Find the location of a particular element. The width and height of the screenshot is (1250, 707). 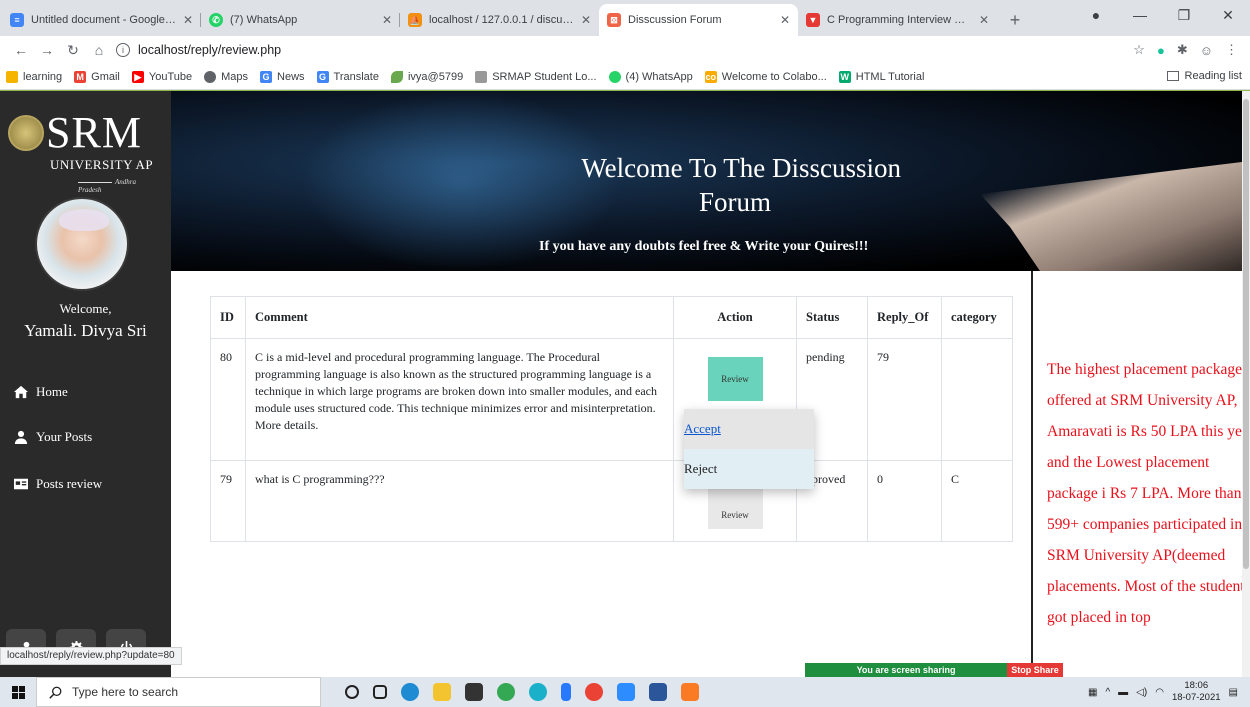

translate-icon: G is located at coordinates (322, 76).